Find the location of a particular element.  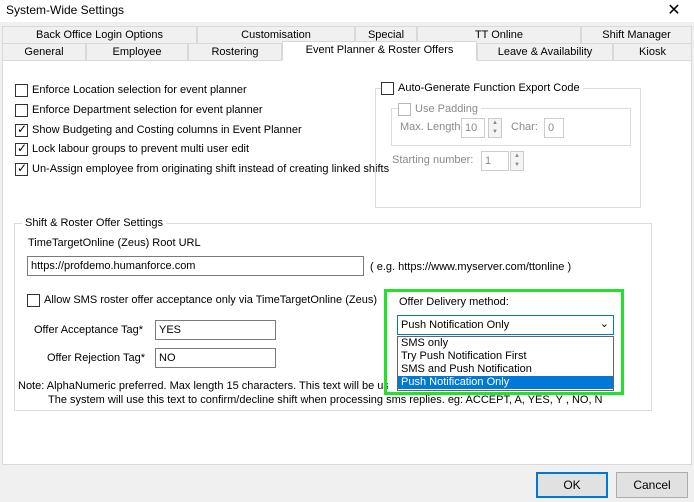

tab-shift-manager: Shift Manager is located at coordinates (636, 35).